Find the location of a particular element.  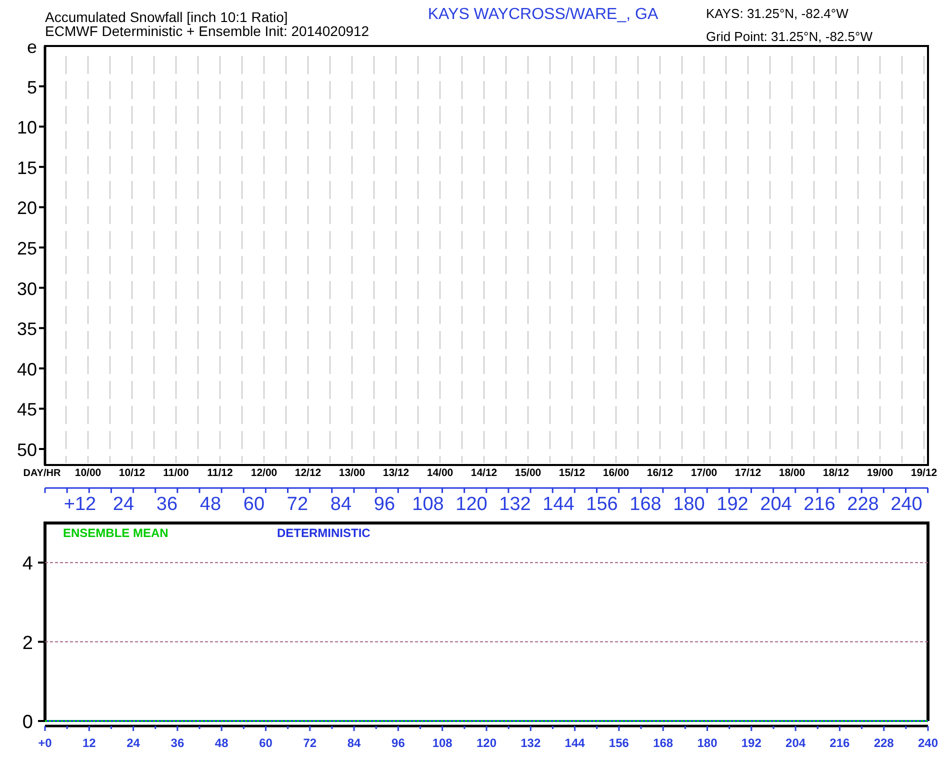

station-coords: KAYS: 31.25°N, -82.4°W is located at coordinates (777, 13).